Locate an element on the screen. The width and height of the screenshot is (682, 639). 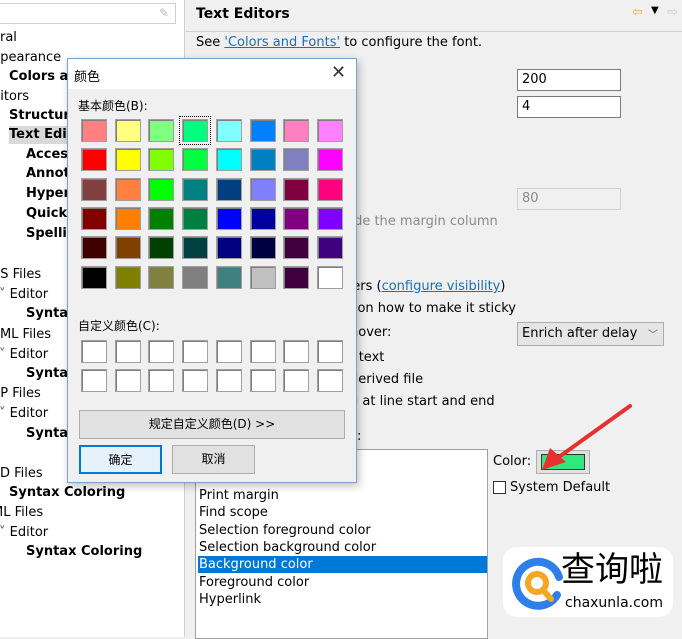
tree-item: eral is located at coordinates (8, 38).